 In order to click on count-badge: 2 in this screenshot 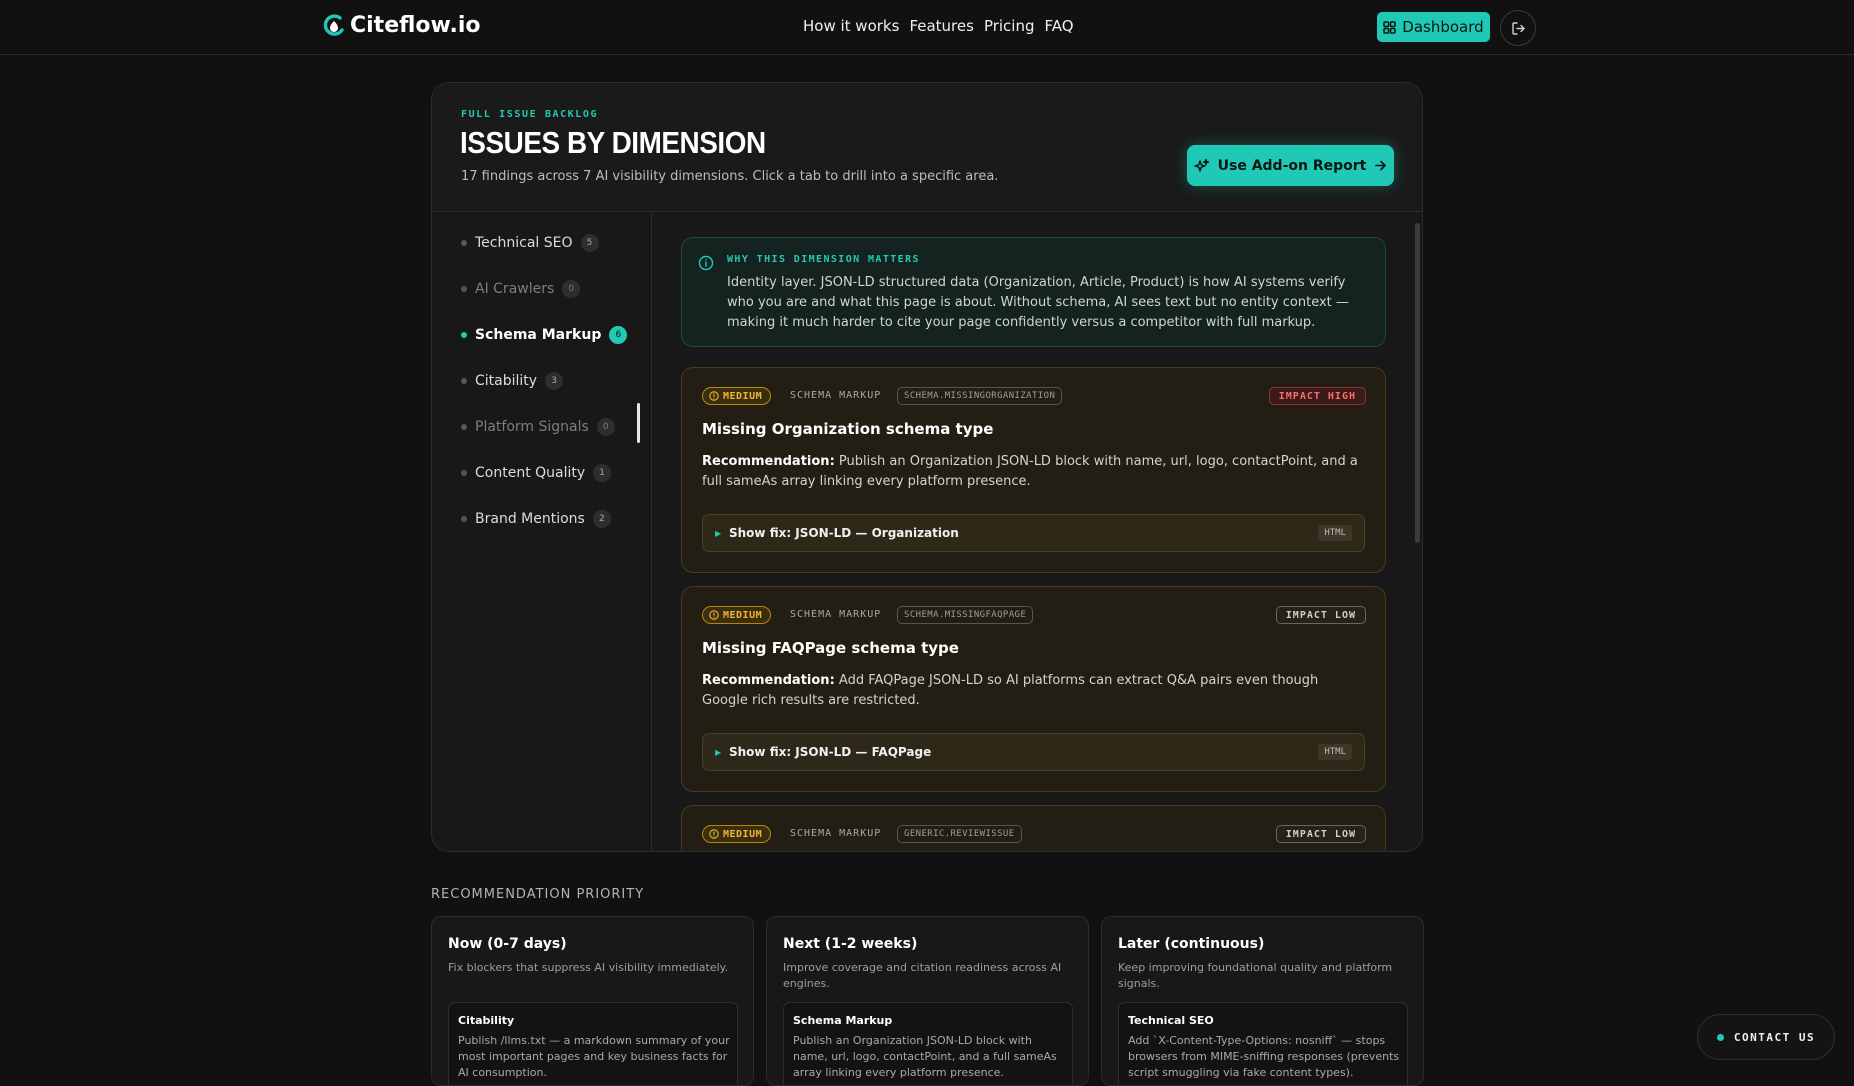, I will do `click(601, 519)`.